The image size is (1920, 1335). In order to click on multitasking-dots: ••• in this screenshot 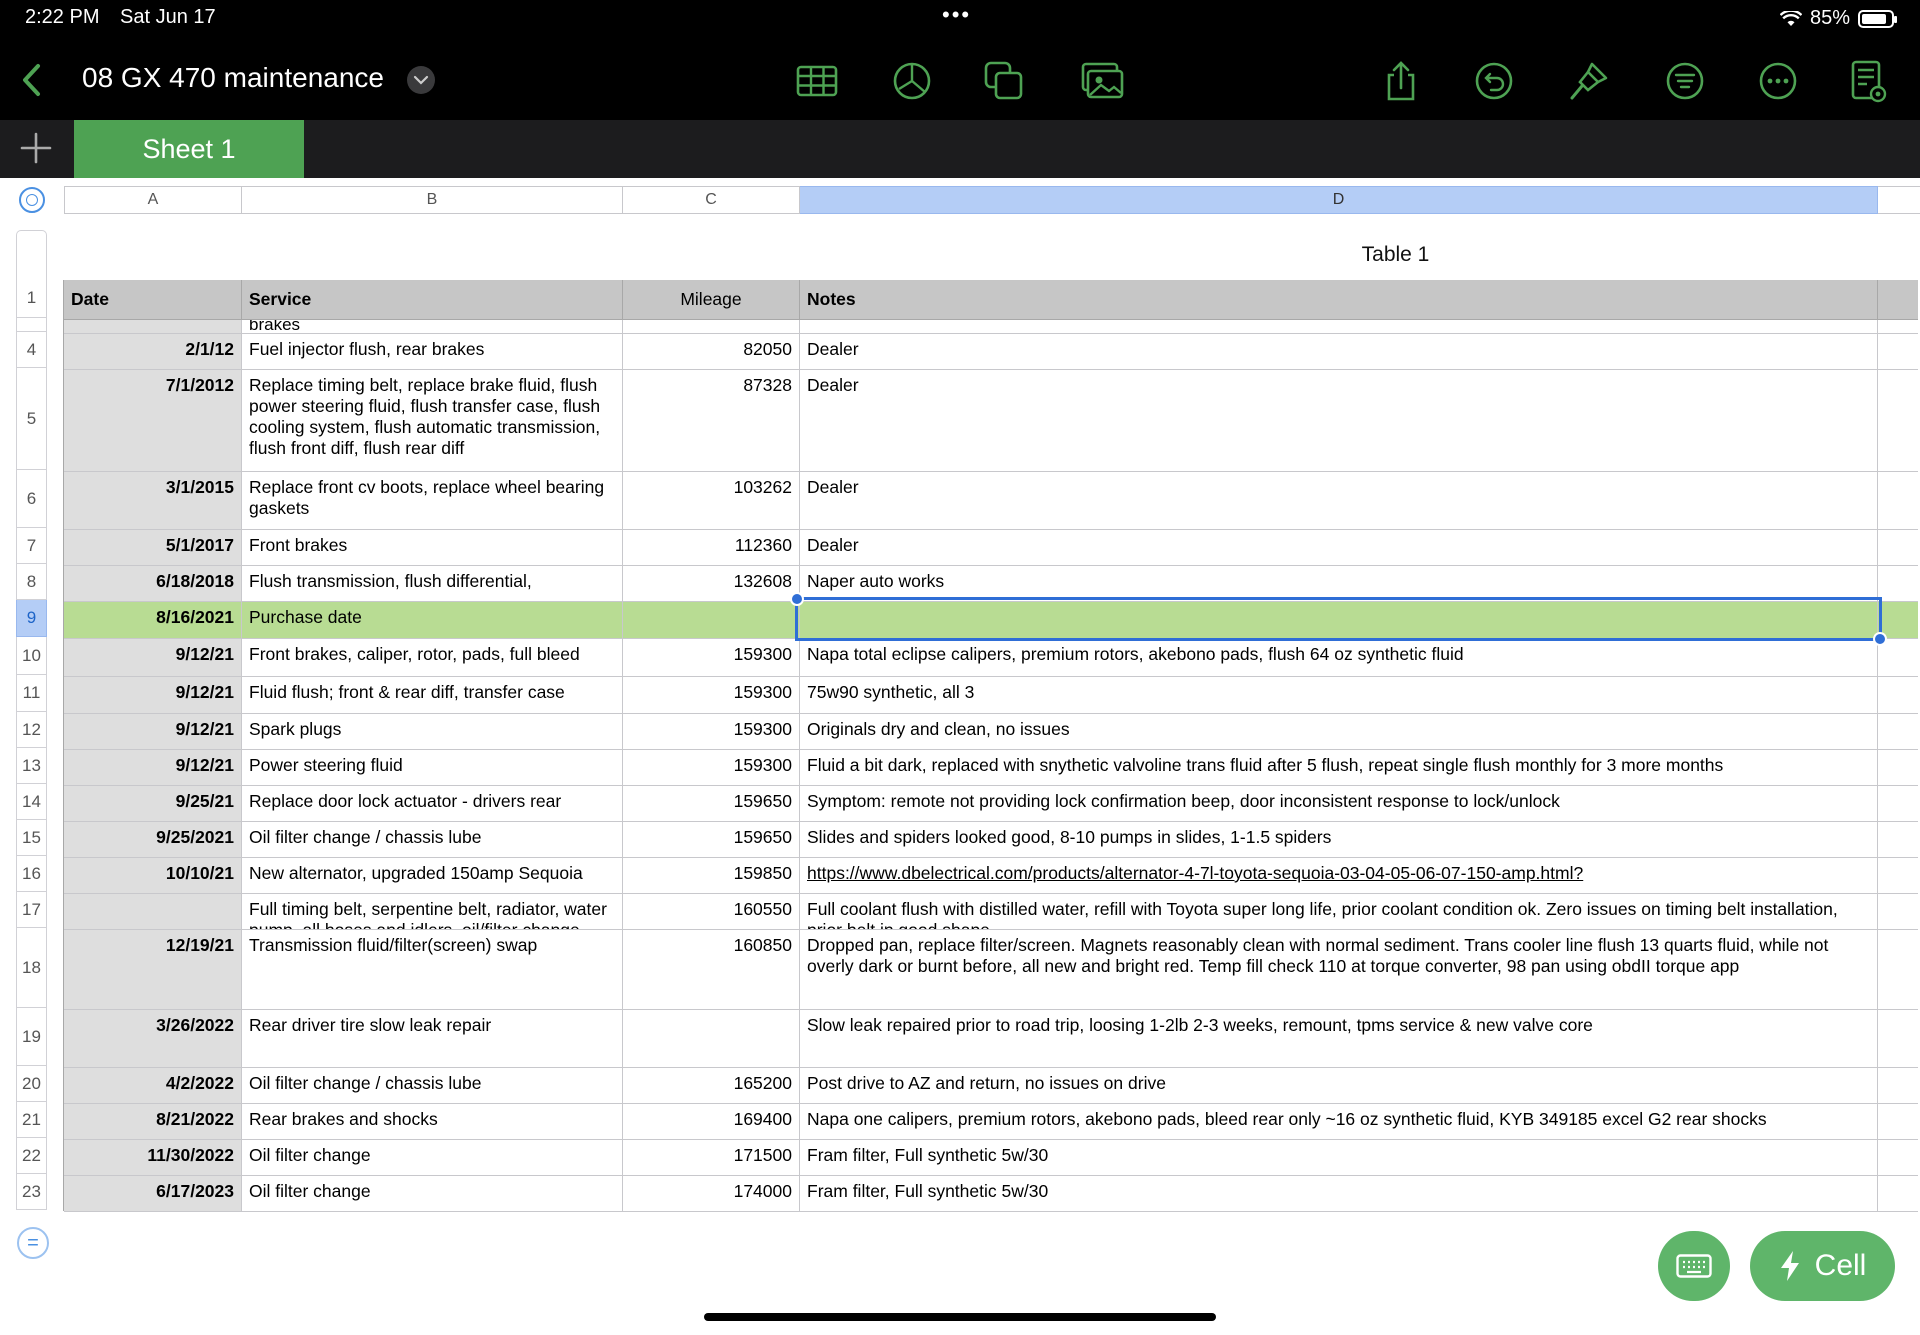, I will do `click(956, 15)`.